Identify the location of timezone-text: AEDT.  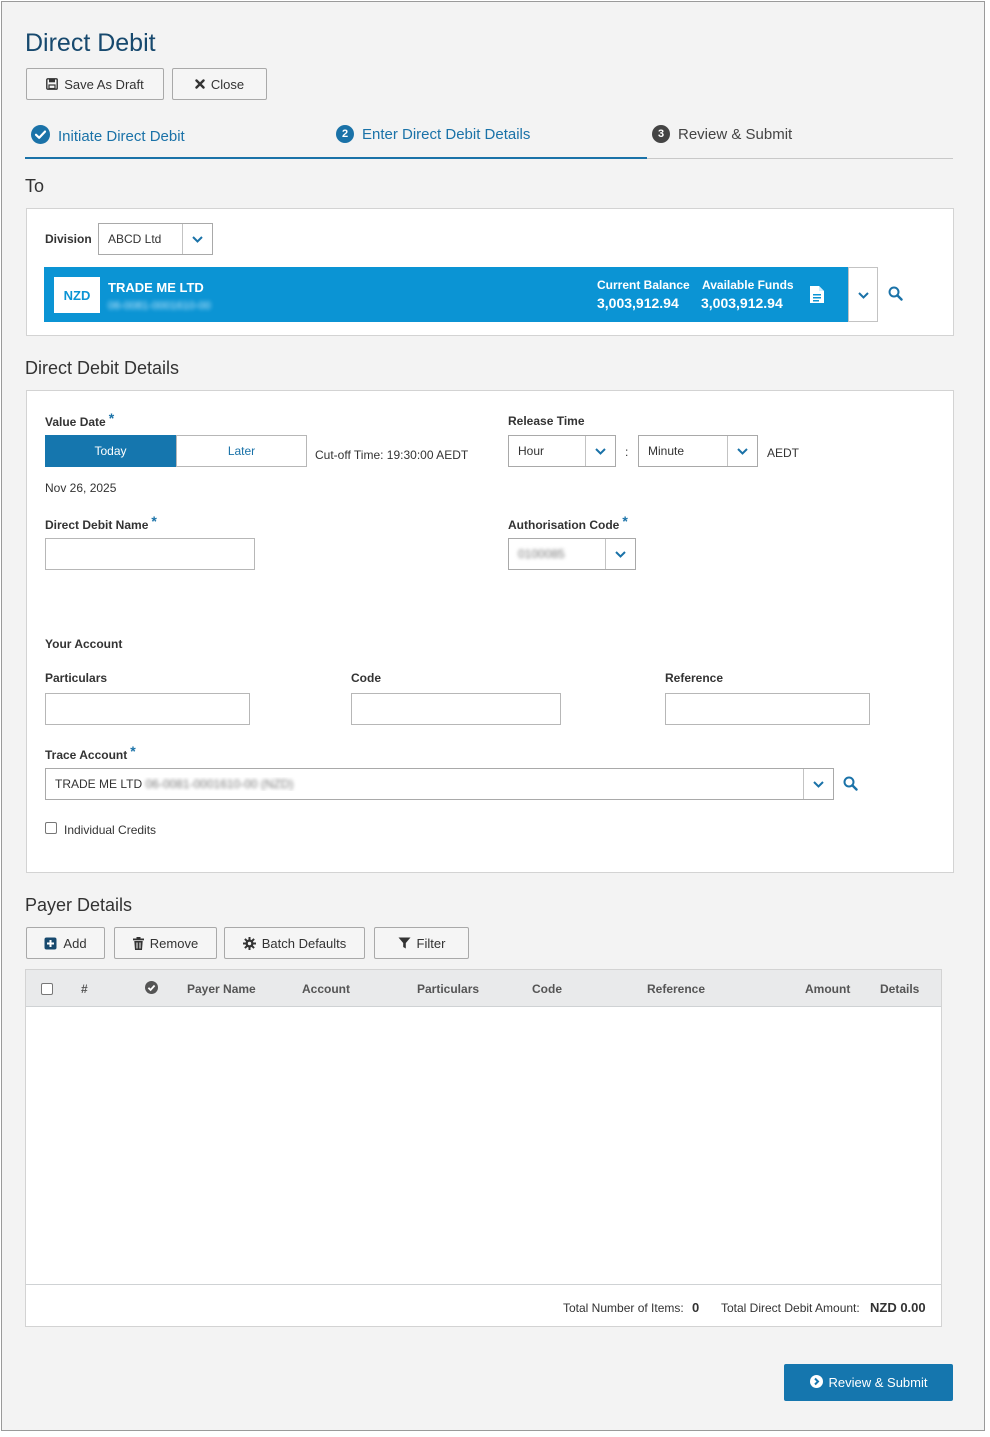
(783, 453).